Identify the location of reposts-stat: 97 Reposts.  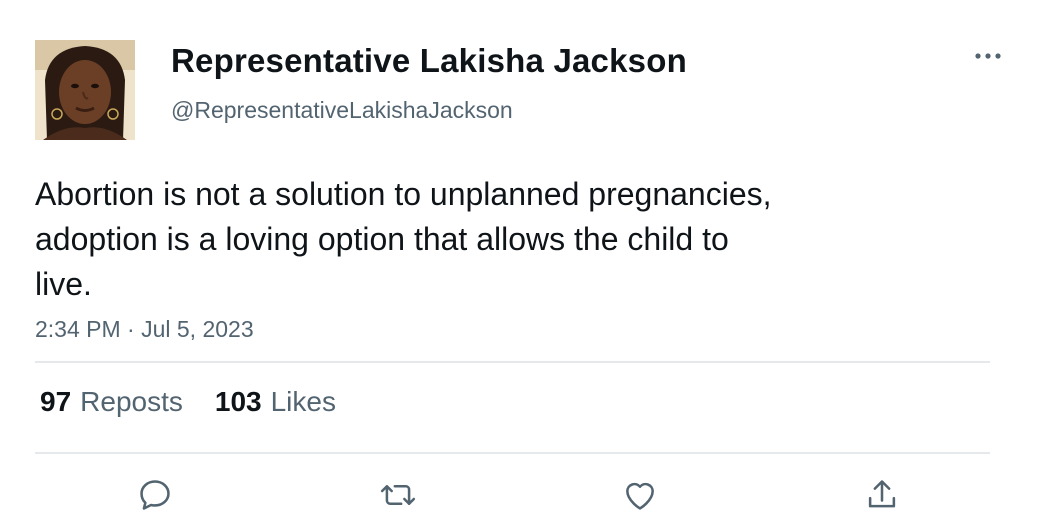
(111, 402).